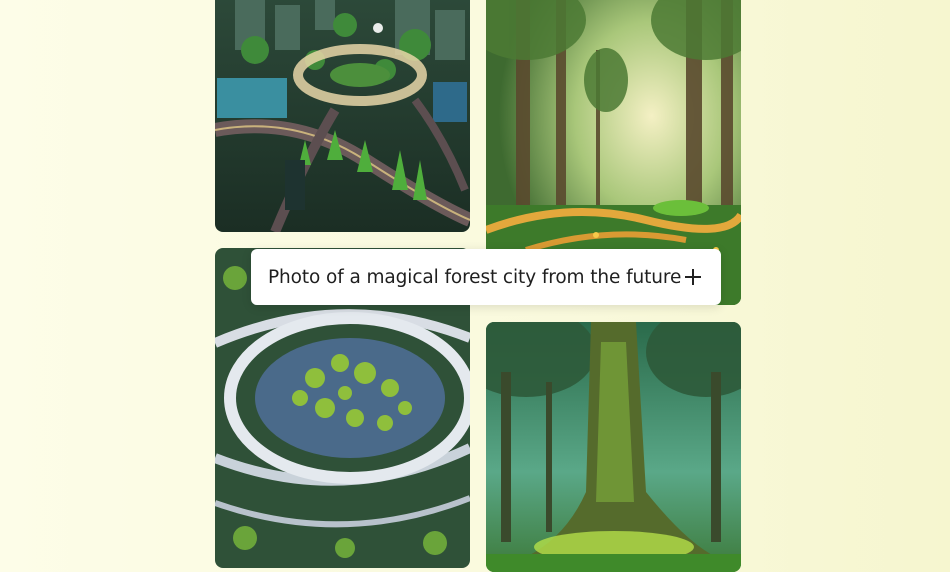 The image size is (950, 572). I want to click on image-city-roundabout, so click(342, 116).